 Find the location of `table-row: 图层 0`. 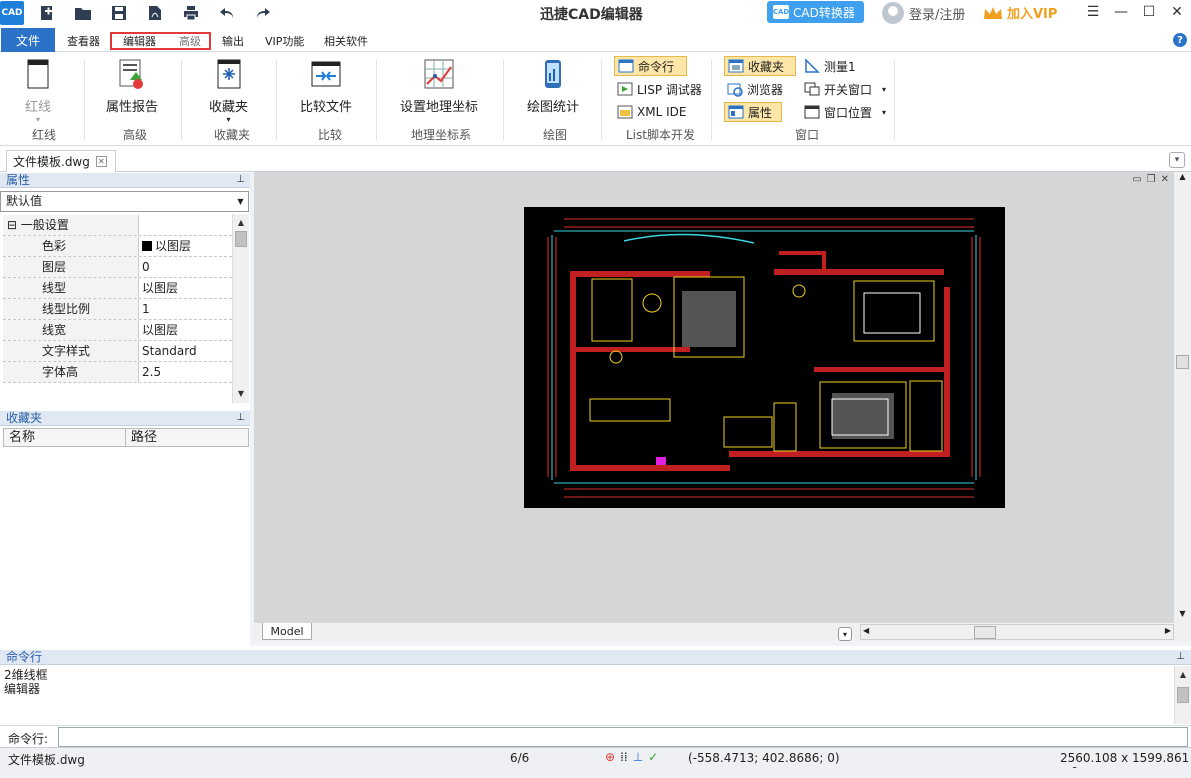

table-row: 图层 0 is located at coordinates (117, 267).